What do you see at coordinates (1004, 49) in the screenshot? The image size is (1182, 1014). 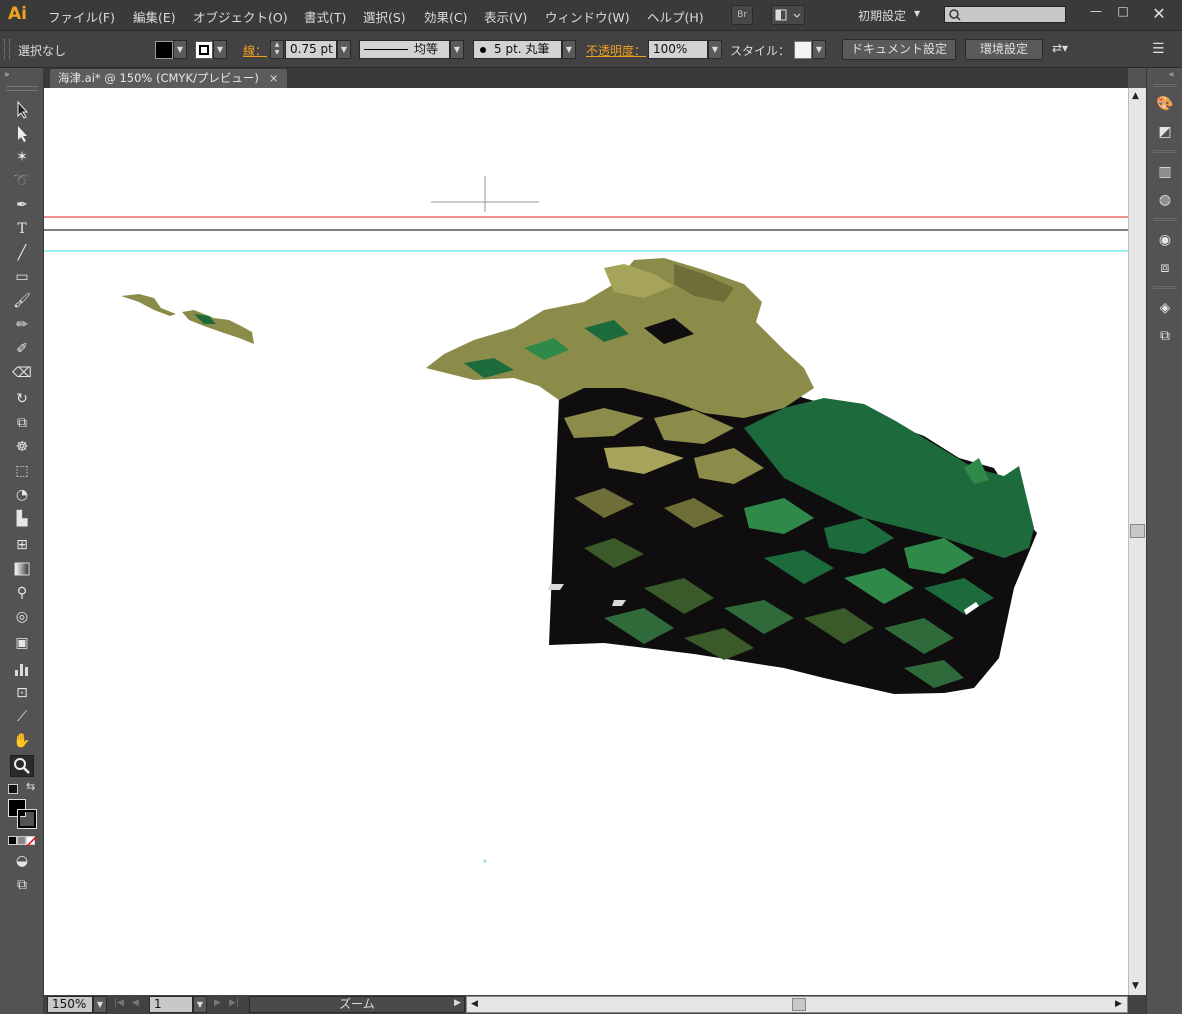 I see `preferences-button: 環境設定` at bounding box center [1004, 49].